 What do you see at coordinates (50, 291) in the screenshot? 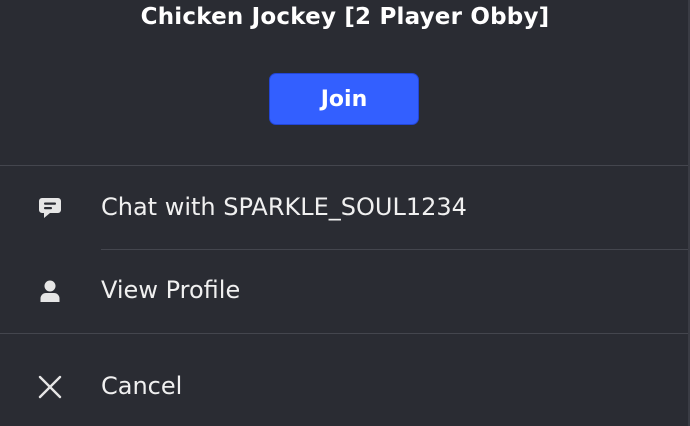
I see `profile-icon` at bounding box center [50, 291].